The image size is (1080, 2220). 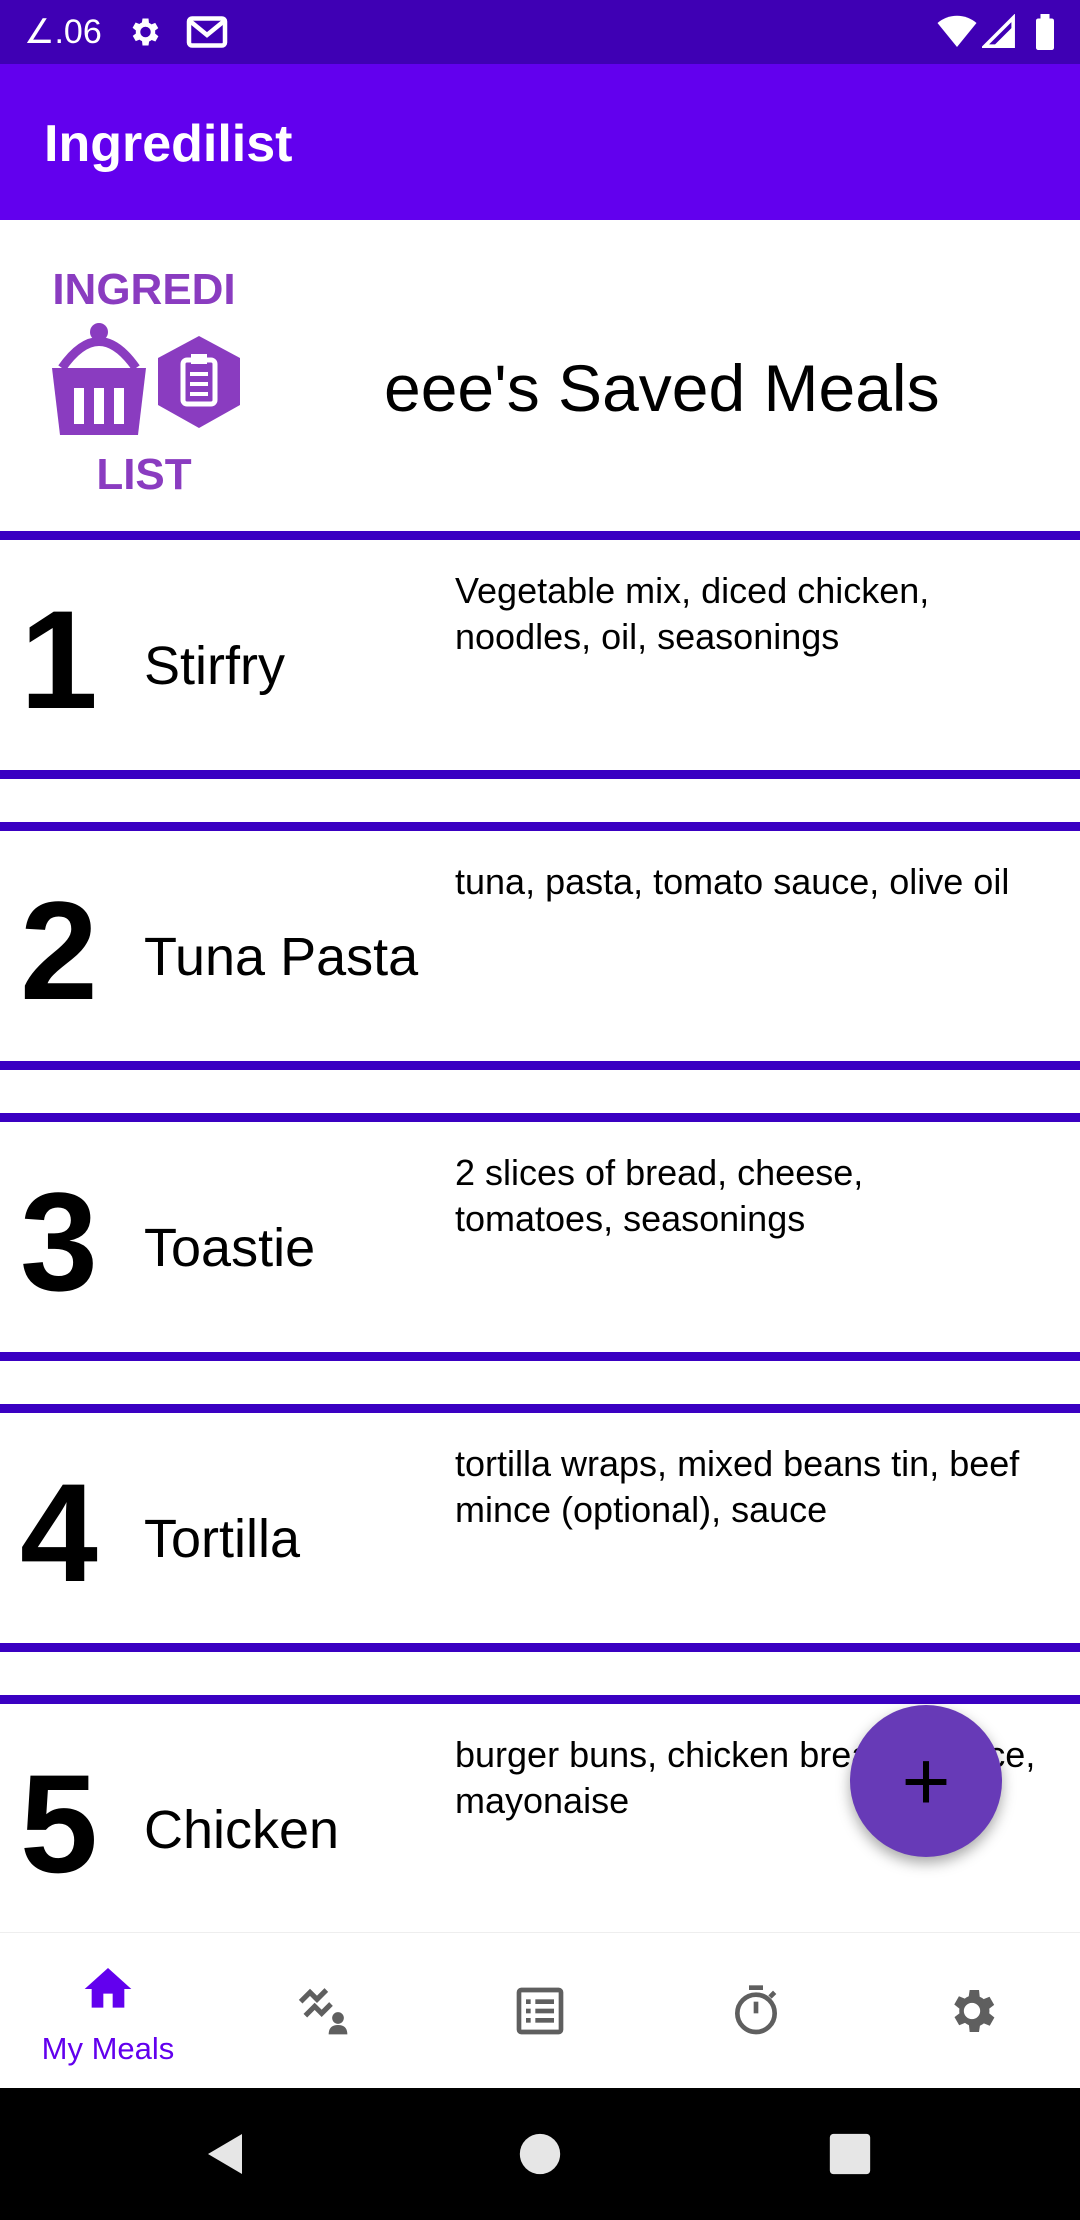 I want to click on bottom-navigation: My Meals, so click(x=540, y=2010).